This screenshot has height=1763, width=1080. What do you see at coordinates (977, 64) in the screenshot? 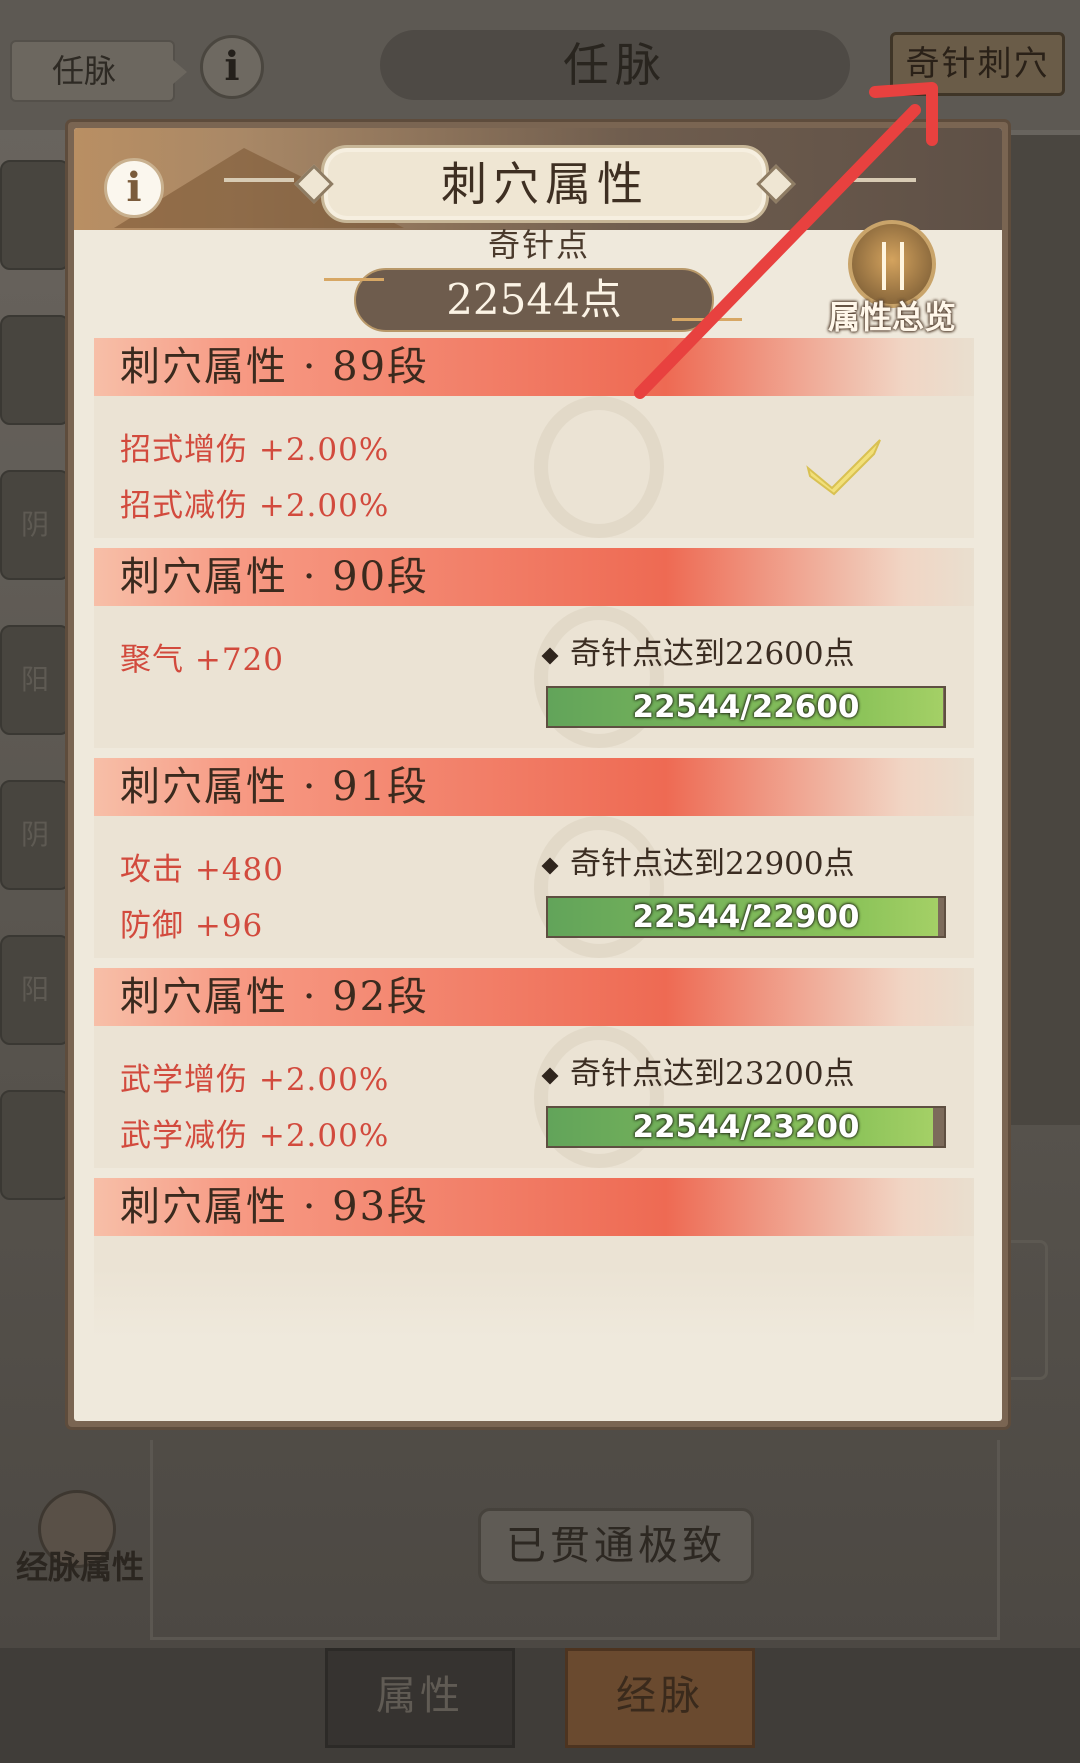
I see `qizhen-cixue-button: 奇针刺穴` at bounding box center [977, 64].